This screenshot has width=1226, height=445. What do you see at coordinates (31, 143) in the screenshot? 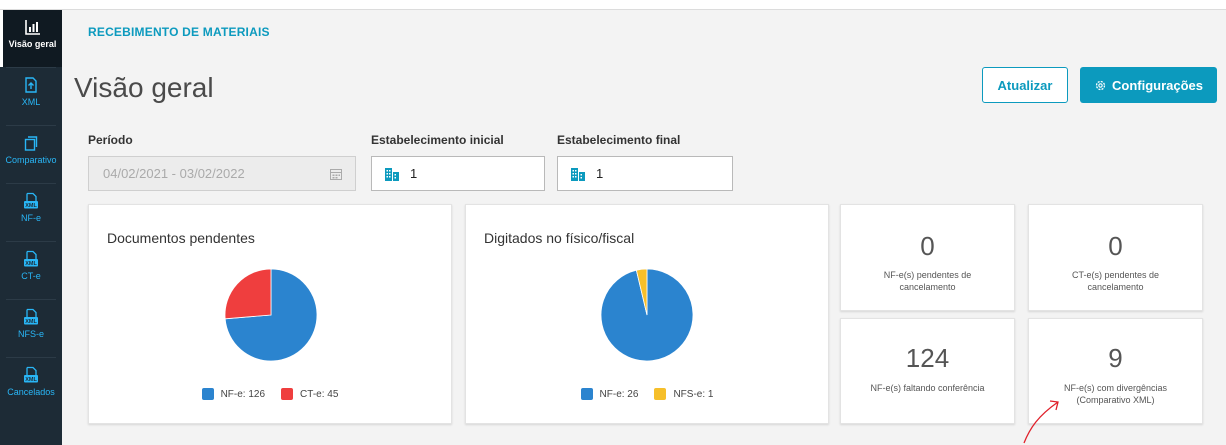
I see `copy-icon` at bounding box center [31, 143].